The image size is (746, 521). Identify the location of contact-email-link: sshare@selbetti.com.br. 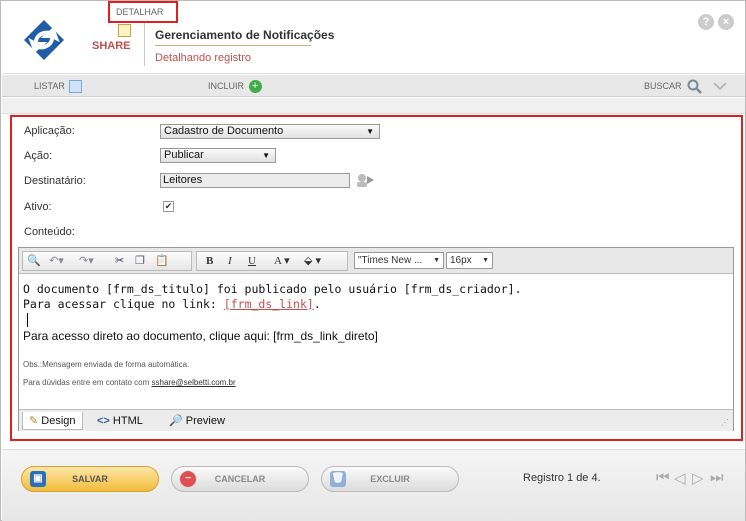
(194, 382).